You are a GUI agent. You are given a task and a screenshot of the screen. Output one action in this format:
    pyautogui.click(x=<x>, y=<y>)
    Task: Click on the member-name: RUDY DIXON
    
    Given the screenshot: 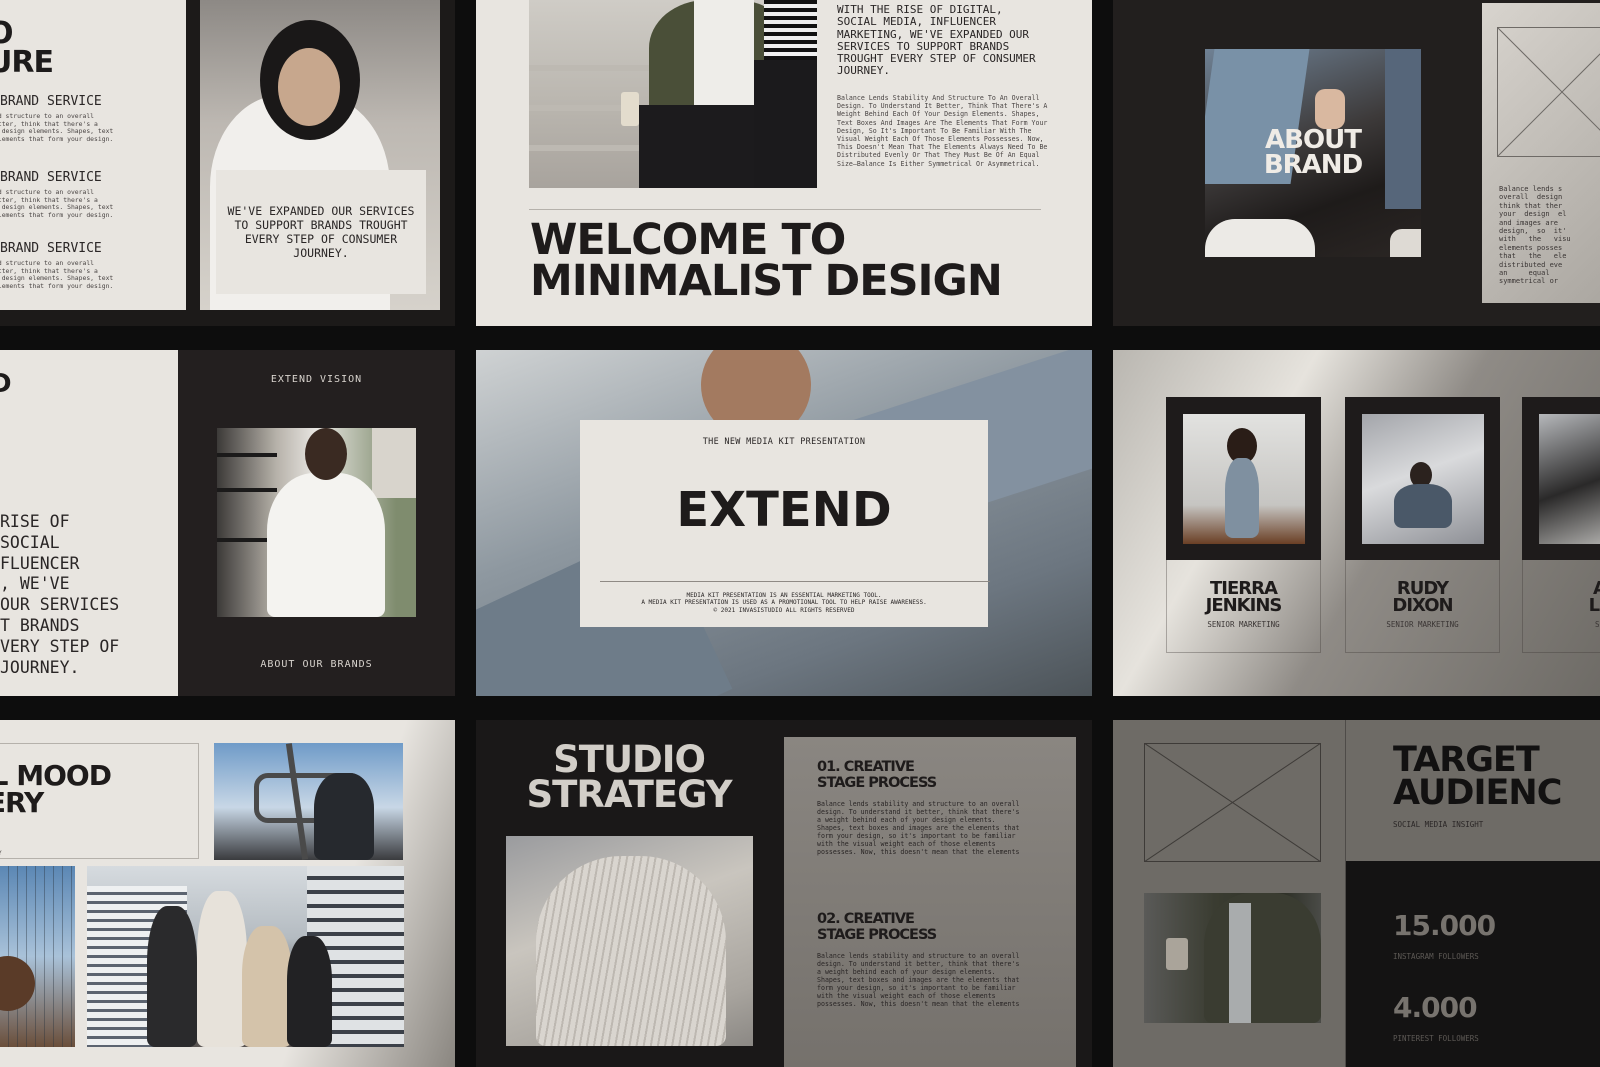 What is the action you would take?
    pyautogui.click(x=1422, y=597)
    